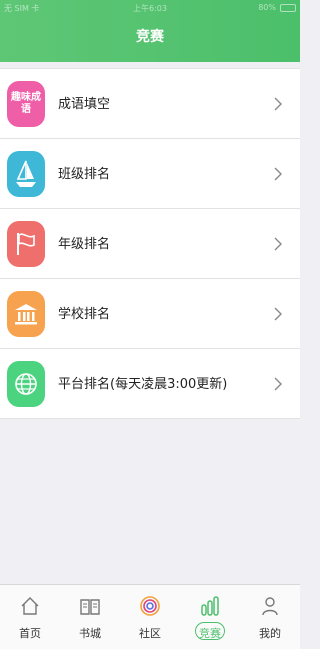 The height and width of the screenshot is (649, 320). I want to click on list-item-label: 学校排名, so click(84, 314).